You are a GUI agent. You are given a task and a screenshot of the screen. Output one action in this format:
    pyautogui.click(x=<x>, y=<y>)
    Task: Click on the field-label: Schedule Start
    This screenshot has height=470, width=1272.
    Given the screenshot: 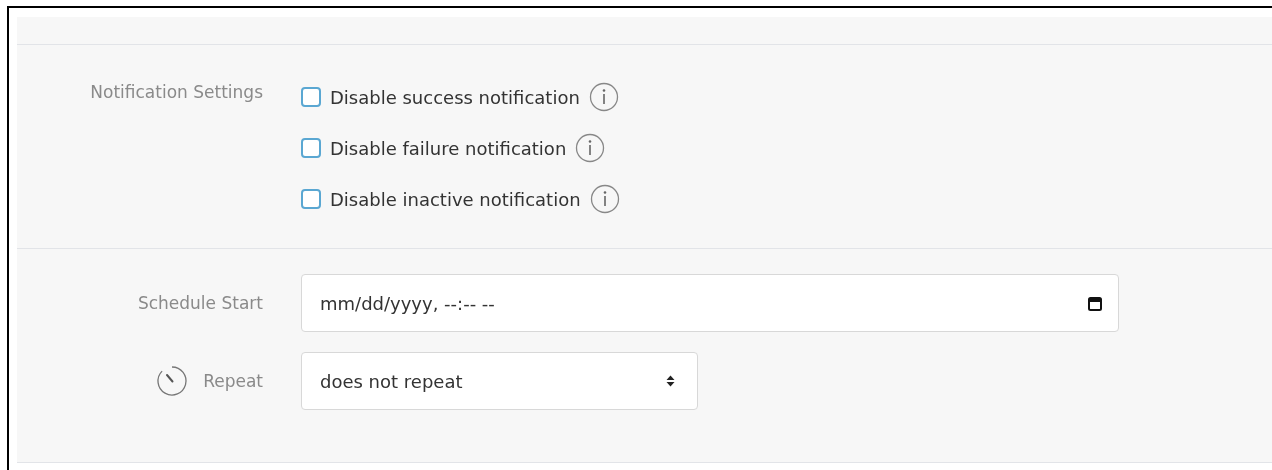 What is the action you would take?
    pyautogui.click(x=200, y=303)
    